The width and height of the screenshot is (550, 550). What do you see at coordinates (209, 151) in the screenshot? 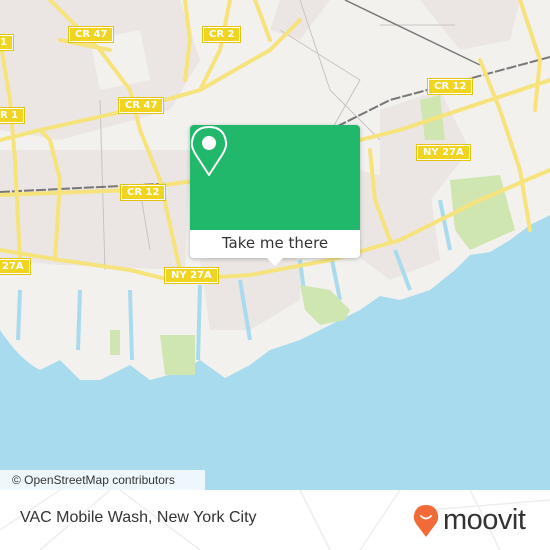
I see `location-pin-icon` at bounding box center [209, 151].